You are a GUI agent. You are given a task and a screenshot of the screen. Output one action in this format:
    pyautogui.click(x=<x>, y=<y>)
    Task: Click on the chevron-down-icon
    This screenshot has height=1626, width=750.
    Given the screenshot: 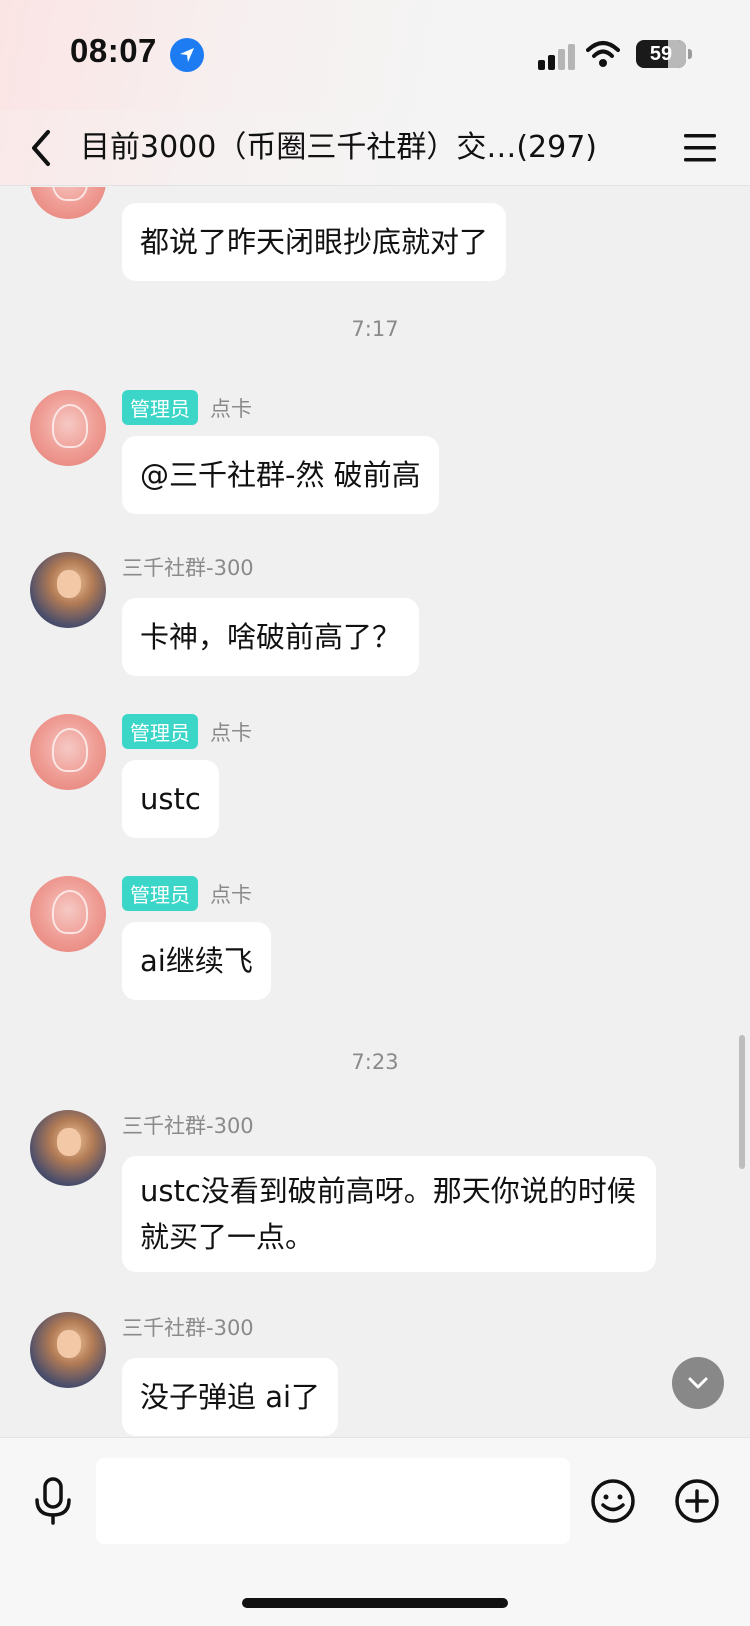 What is the action you would take?
    pyautogui.click(x=698, y=1383)
    